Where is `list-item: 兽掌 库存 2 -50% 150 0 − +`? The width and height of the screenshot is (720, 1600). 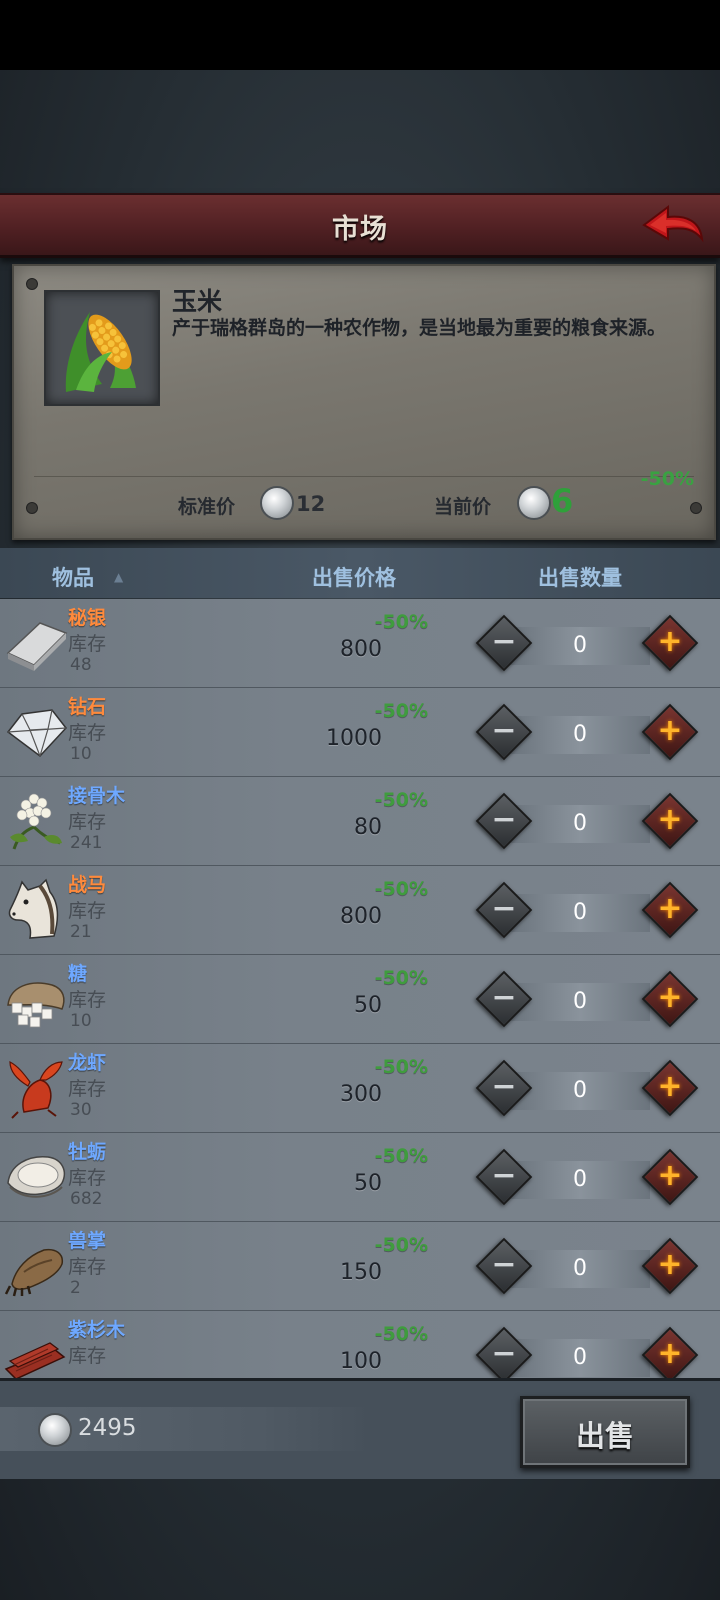 list-item: 兽掌 库存 2 -50% 150 0 − + is located at coordinates (360, 1267).